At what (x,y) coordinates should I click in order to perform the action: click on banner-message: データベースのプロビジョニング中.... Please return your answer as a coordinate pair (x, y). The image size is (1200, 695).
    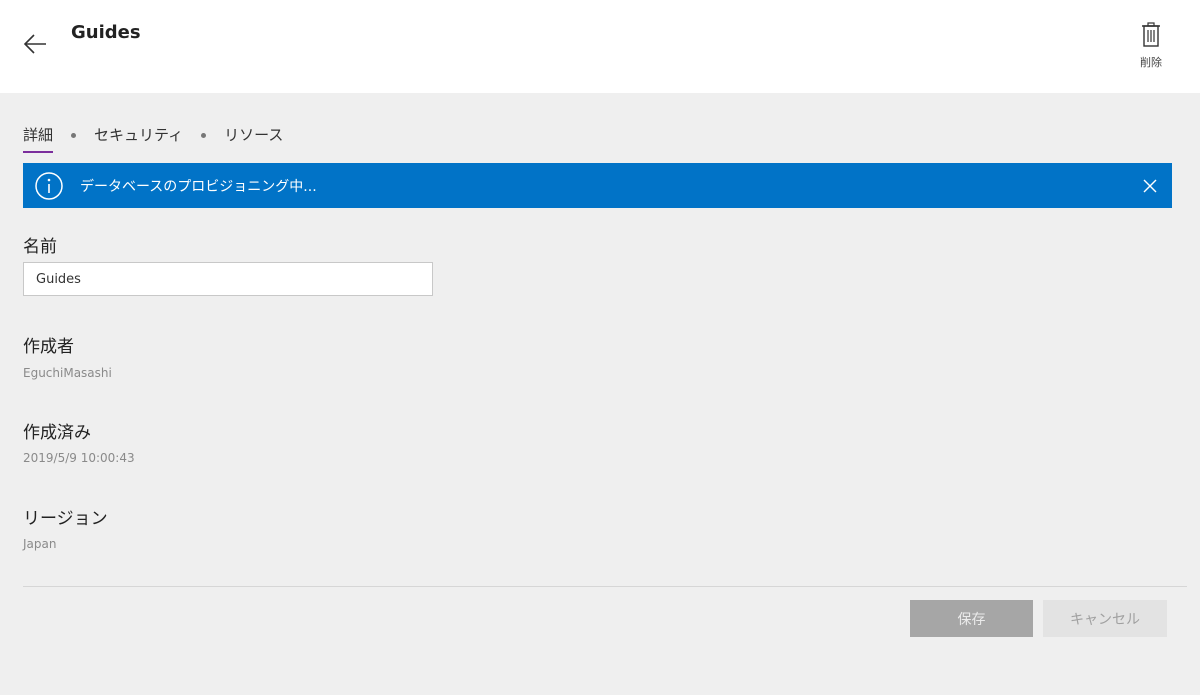
    Looking at the image, I should click on (198, 187).